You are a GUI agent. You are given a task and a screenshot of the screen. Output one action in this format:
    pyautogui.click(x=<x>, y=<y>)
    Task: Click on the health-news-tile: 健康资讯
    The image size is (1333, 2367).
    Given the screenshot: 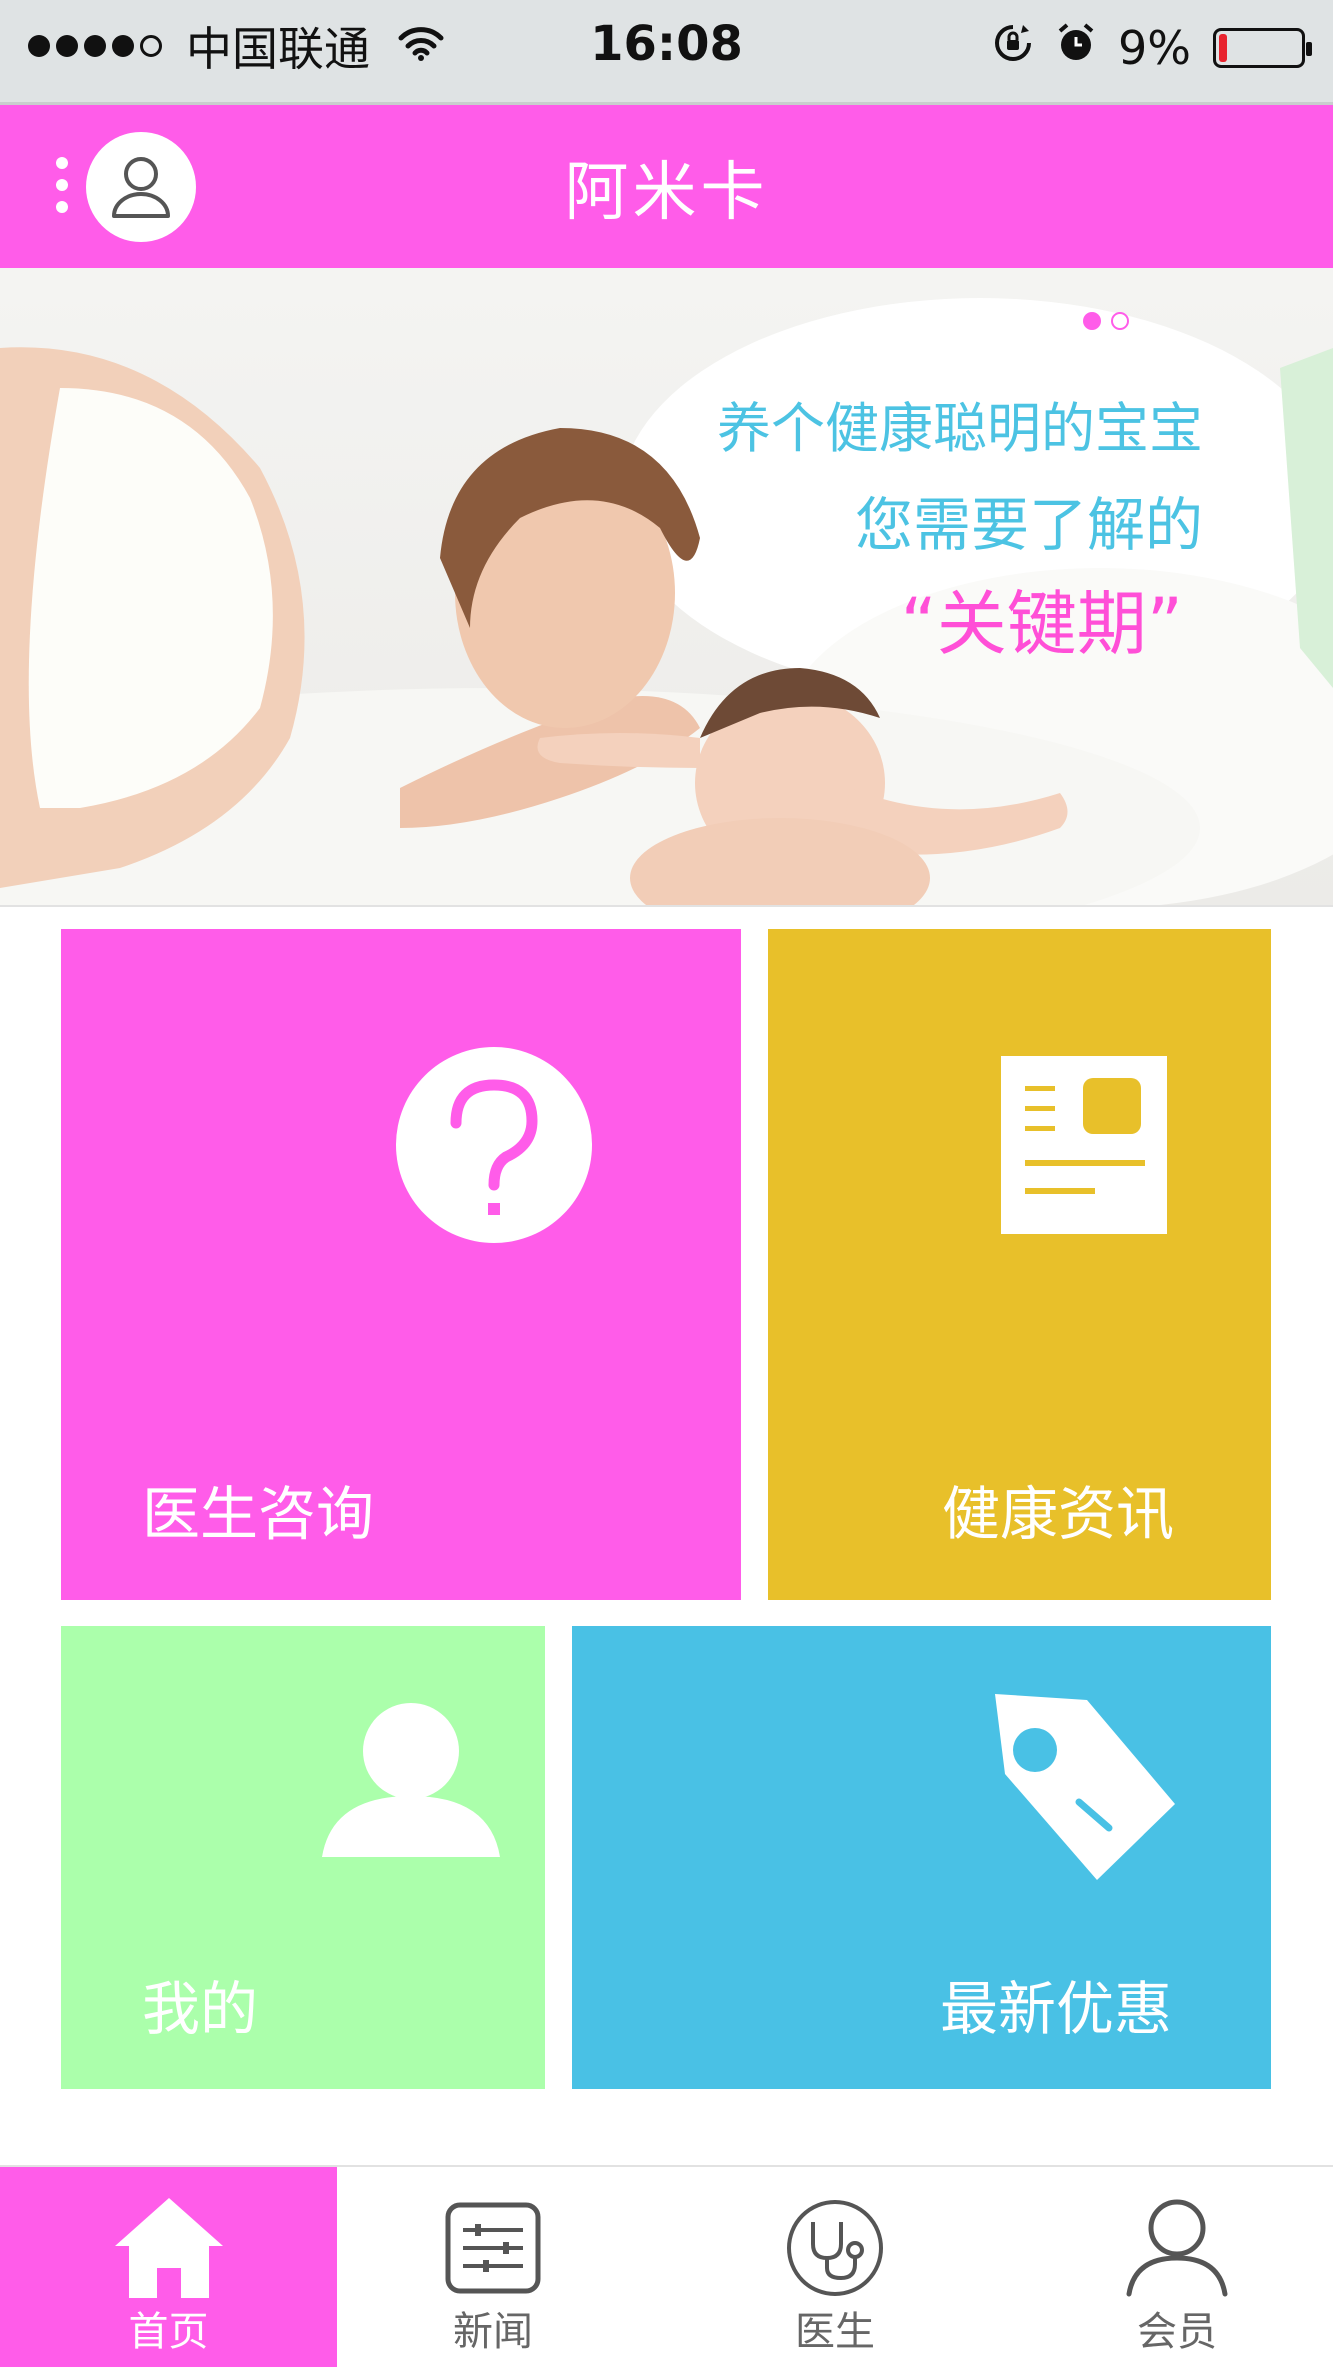 What is the action you would take?
    pyautogui.click(x=1019, y=1264)
    